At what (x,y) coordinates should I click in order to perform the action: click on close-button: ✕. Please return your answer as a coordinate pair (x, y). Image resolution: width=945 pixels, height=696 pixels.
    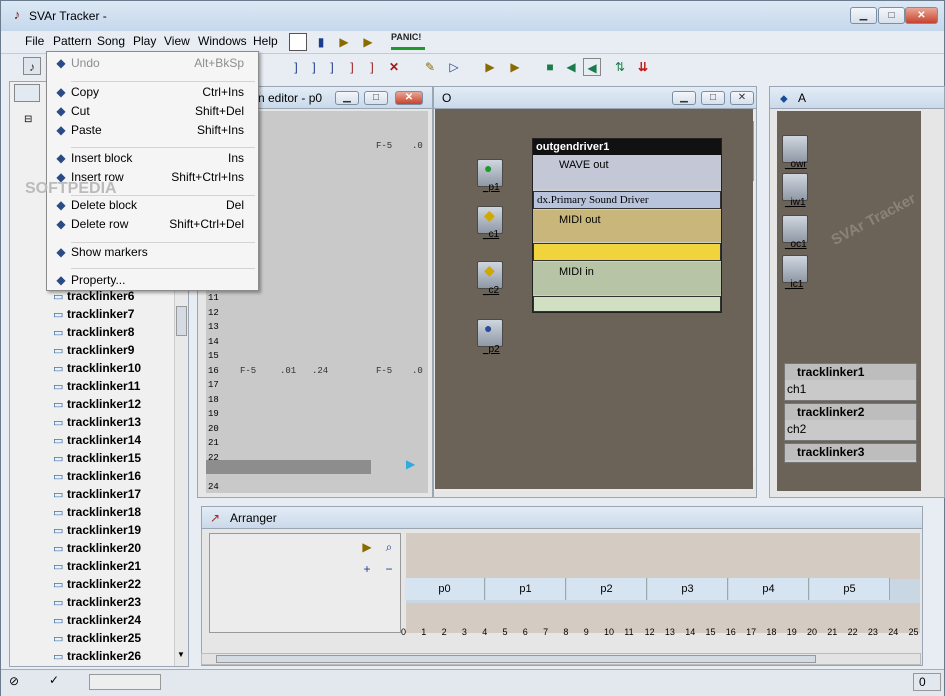
    Looking at the image, I should click on (921, 15).